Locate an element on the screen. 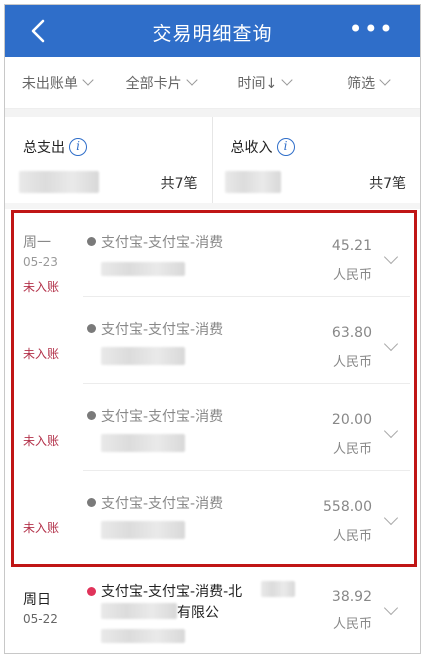 Image resolution: width=425 pixels, height=658 pixels. filter-screen: 筛选 is located at coordinates (368, 82).